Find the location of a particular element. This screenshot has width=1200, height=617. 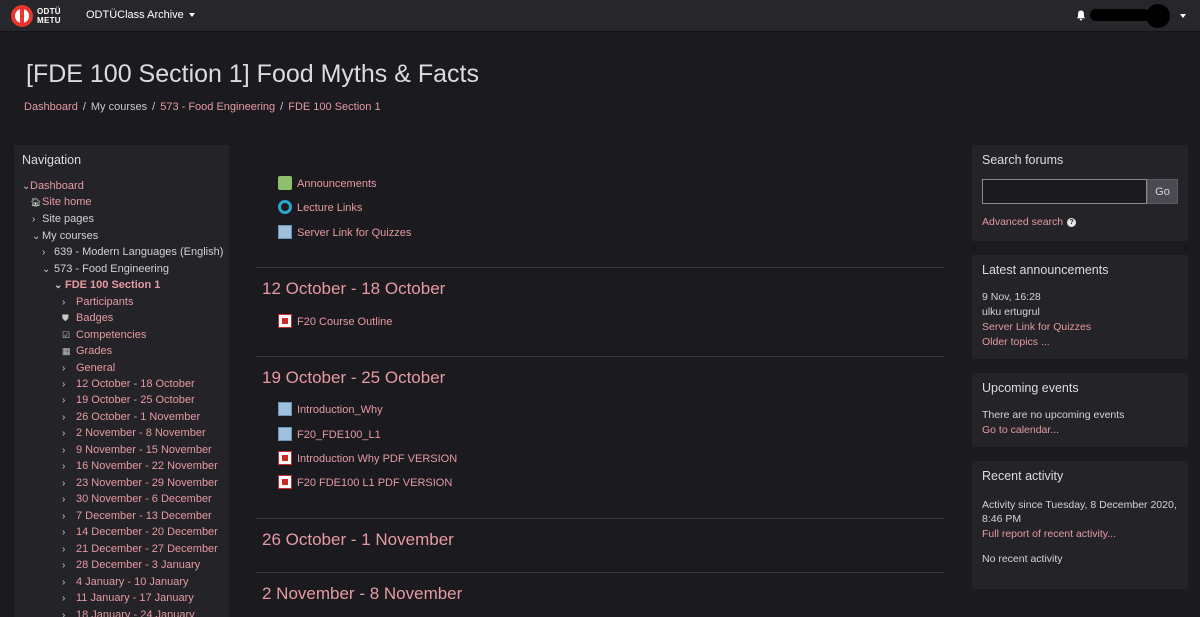

nav-item-dashboard: ⌄Dashboard is located at coordinates (53, 186).